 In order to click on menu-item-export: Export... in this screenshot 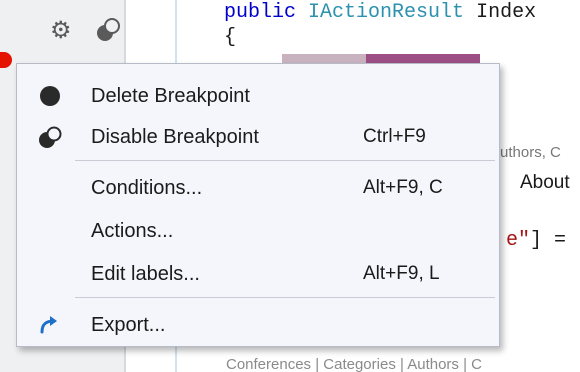, I will do `click(258, 325)`.